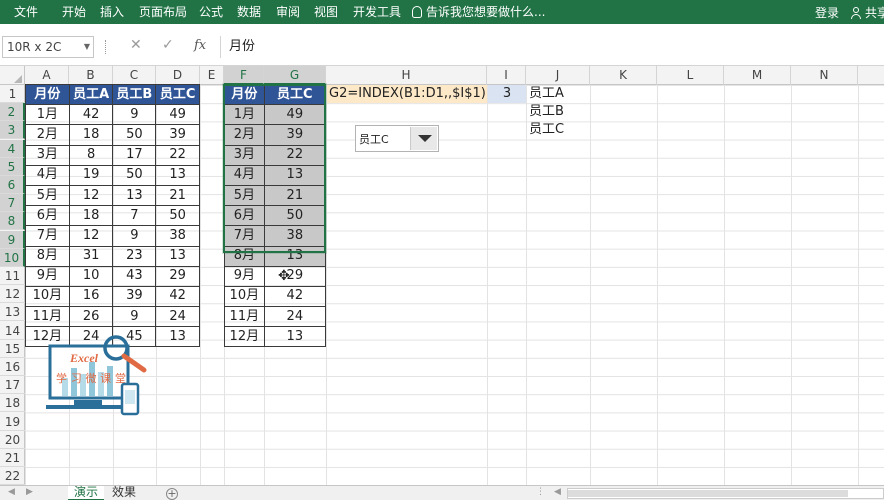  Describe the element at coordinates (397, 138) in the screenshot. I see `employee-combo-box: 员工C` at that location.